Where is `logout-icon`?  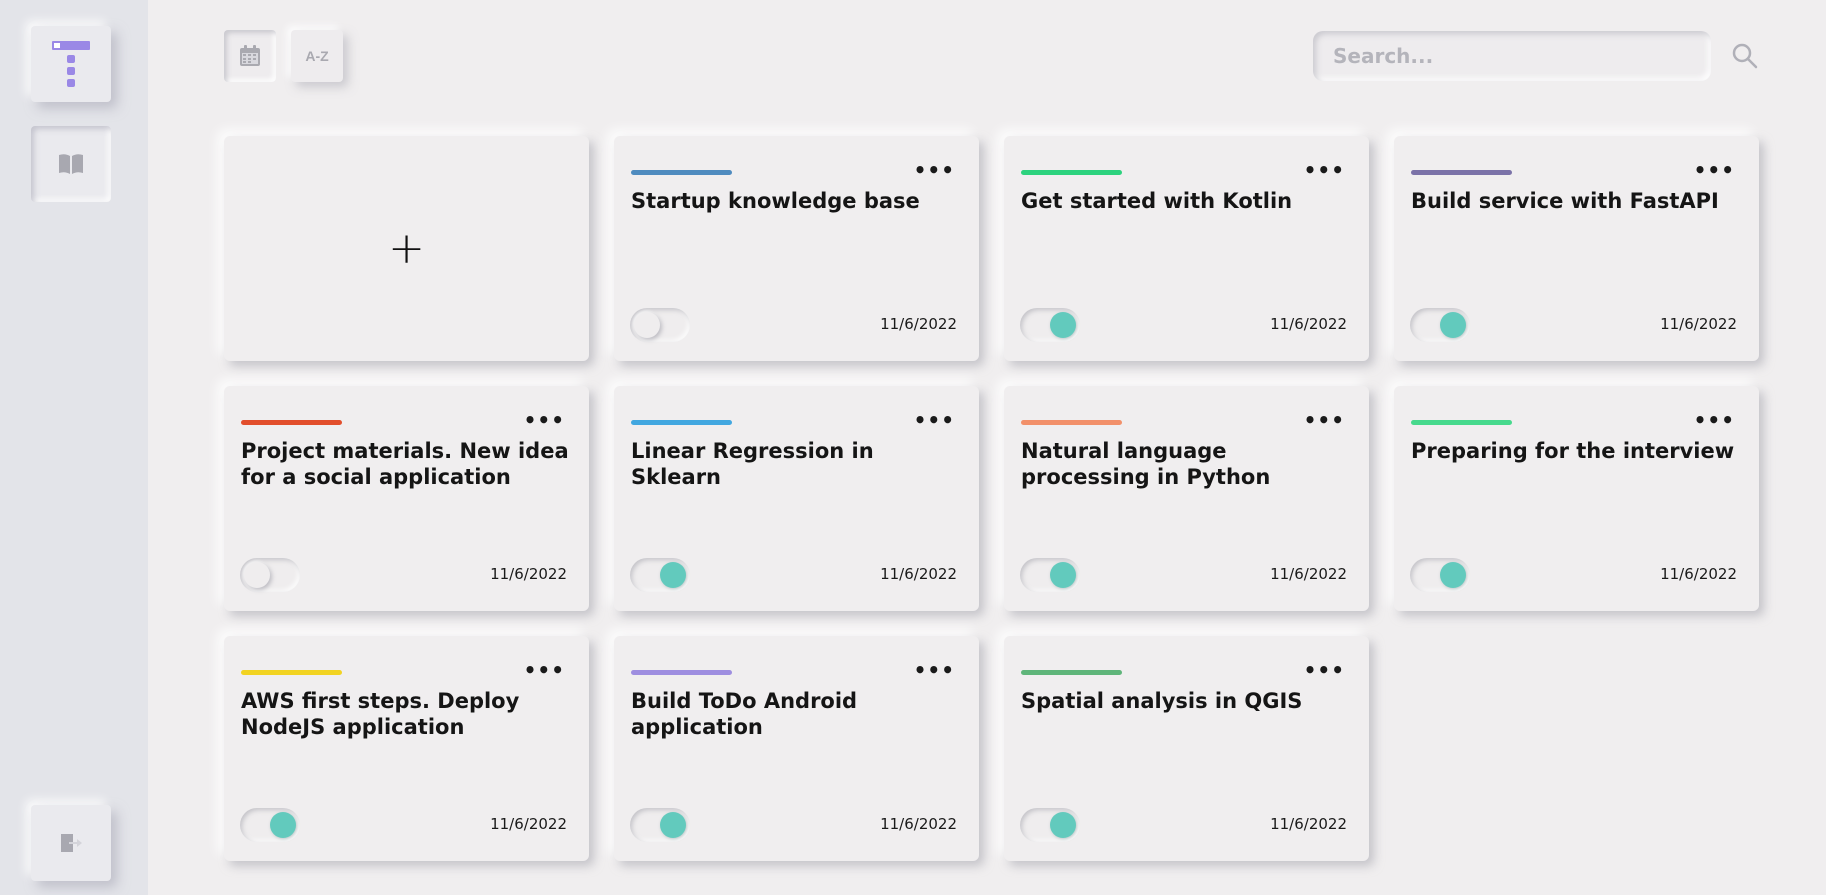
logout-icon is located at coordinates (71, 843).